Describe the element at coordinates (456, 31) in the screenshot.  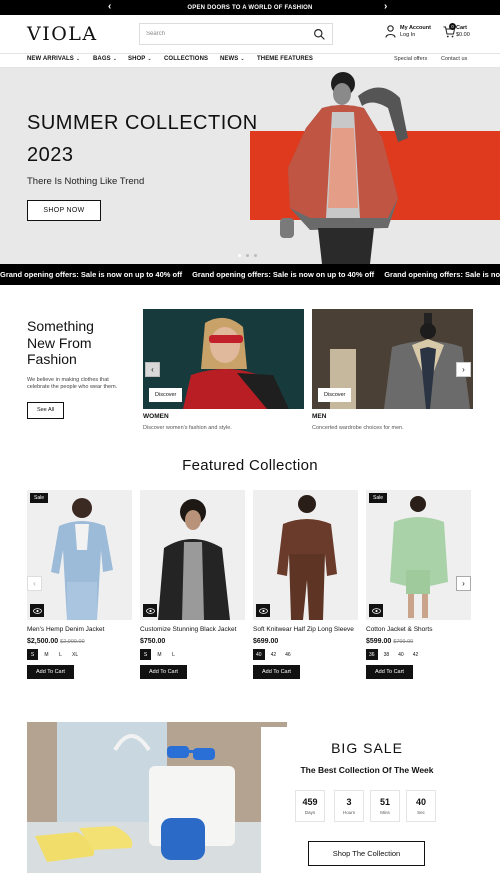
I see `cart-link: 0 Cart $0.00` at that location.